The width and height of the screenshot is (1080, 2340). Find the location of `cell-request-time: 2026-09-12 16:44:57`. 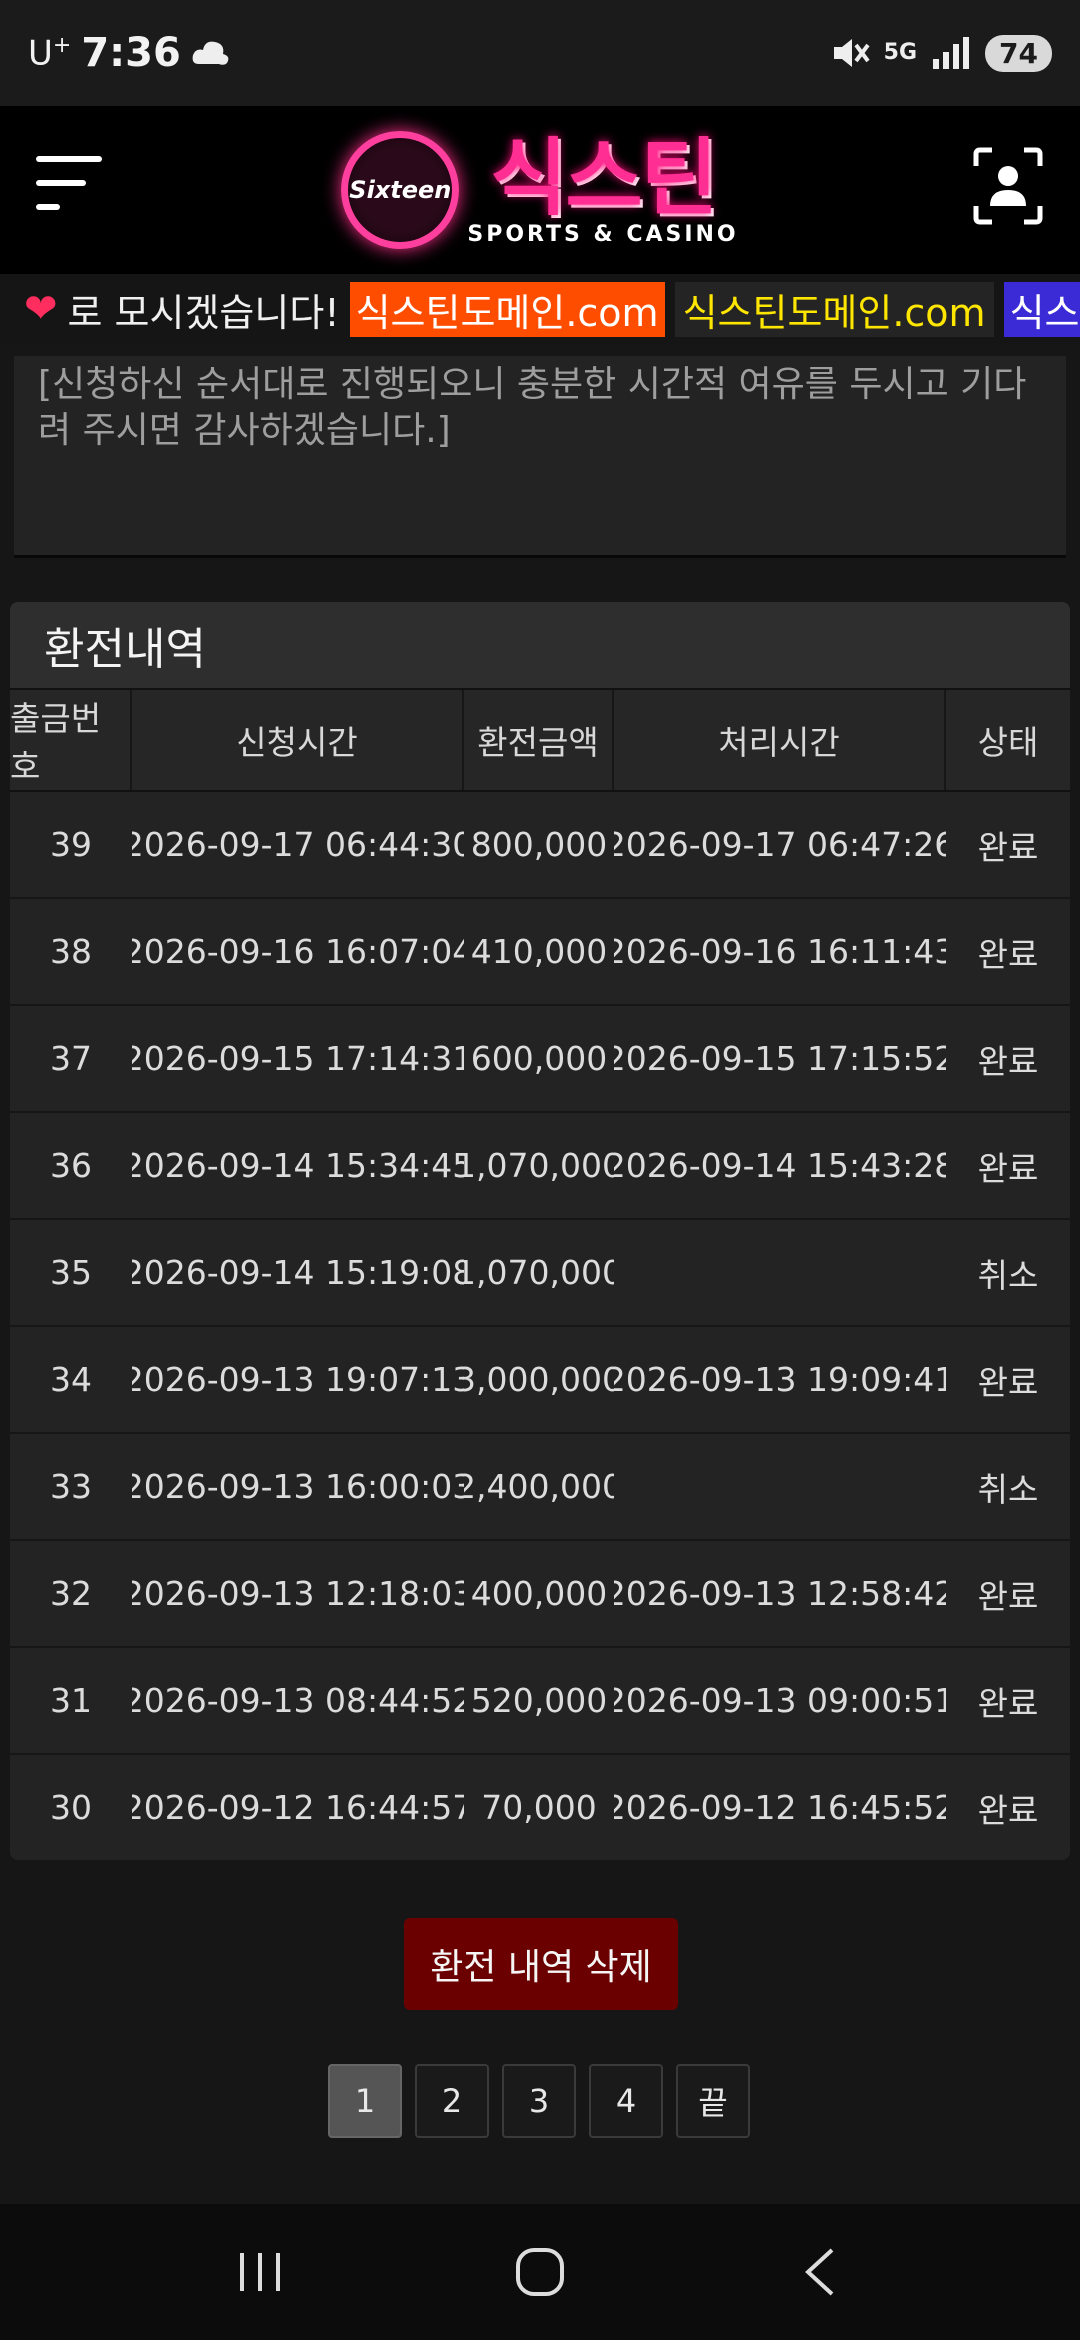

cell-request-time: 2026-09-12 16:44:57 is located at coordinates (298, 1807).